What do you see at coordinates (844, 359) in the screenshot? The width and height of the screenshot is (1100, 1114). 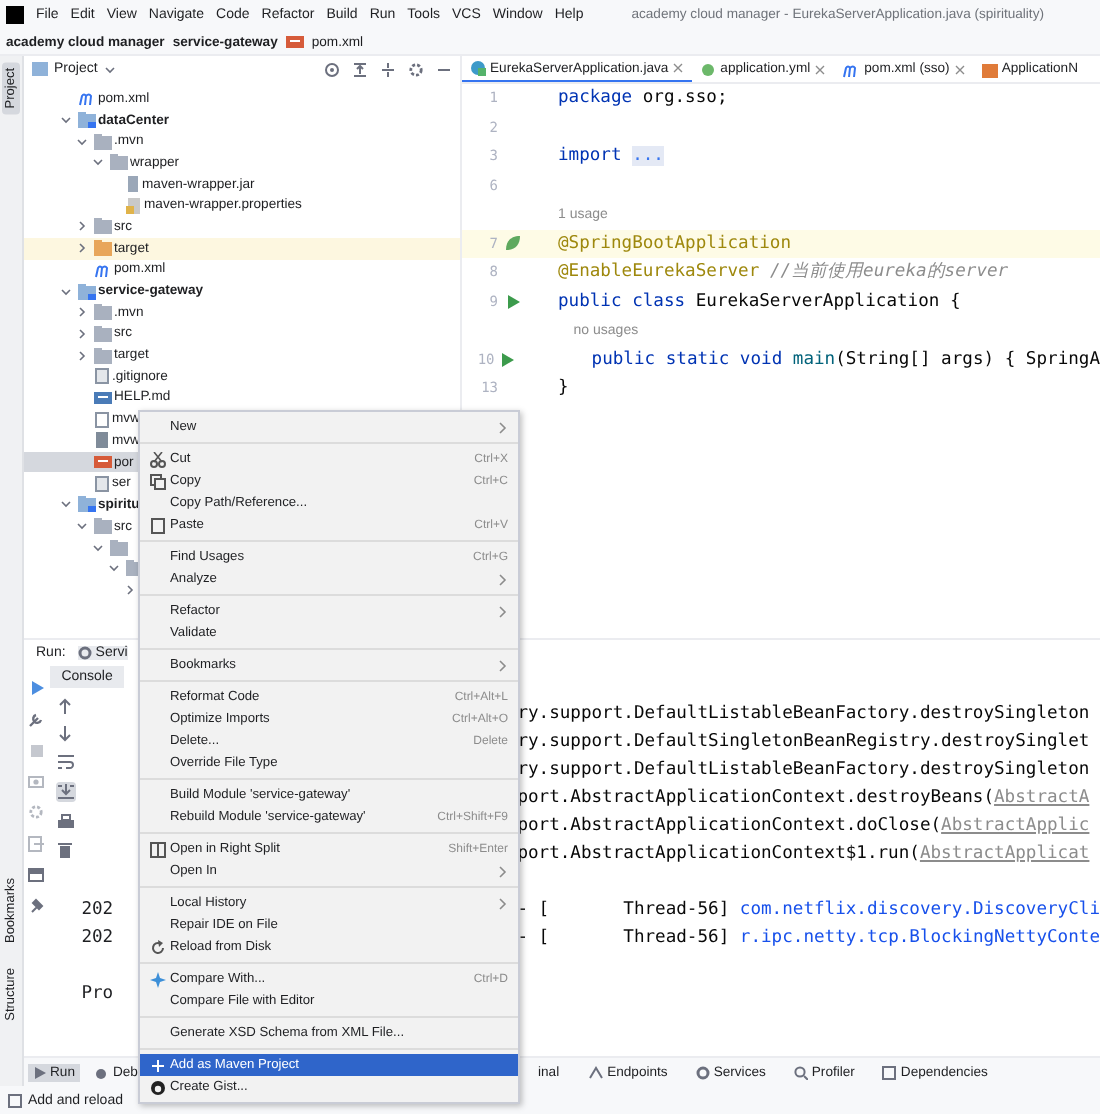 I see `code-line: public static void main(String[] args) { SpringA` at bounding box center [844, 359].